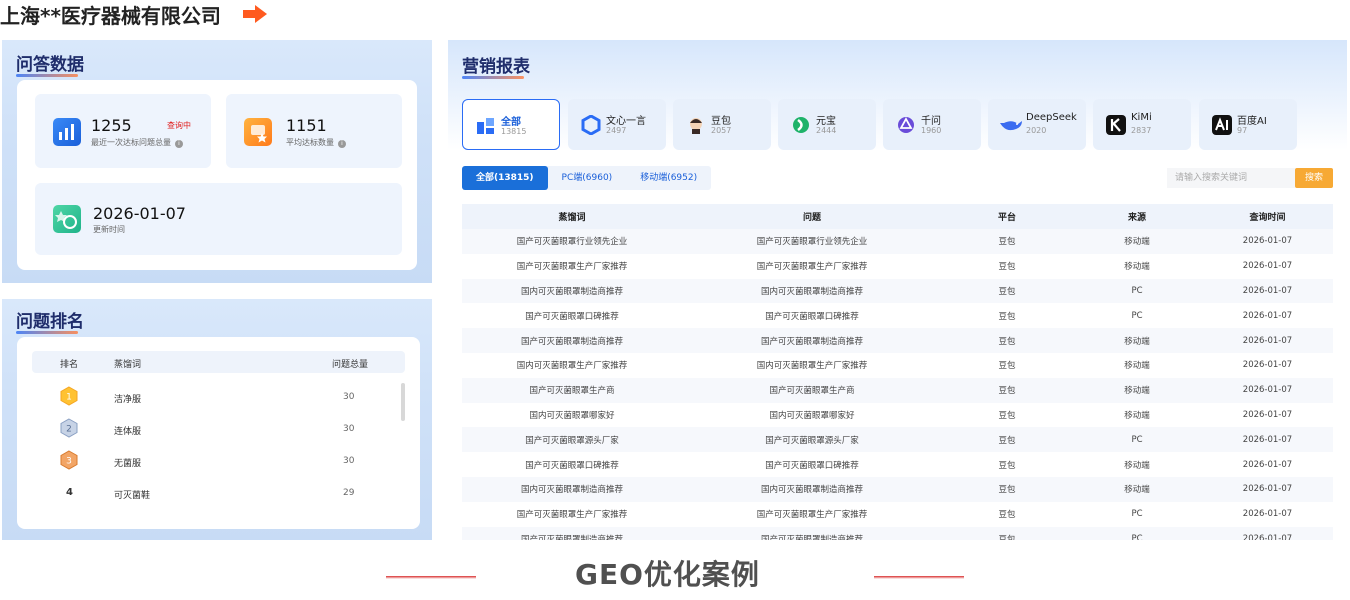 This screenshot has height=600, width=1350. What do you see at coordinates (572, 242) in the screenshot?
I see `cell-keyword: 国产可灭菌眼罩行业领先企业` at bounding box center [572, 242].